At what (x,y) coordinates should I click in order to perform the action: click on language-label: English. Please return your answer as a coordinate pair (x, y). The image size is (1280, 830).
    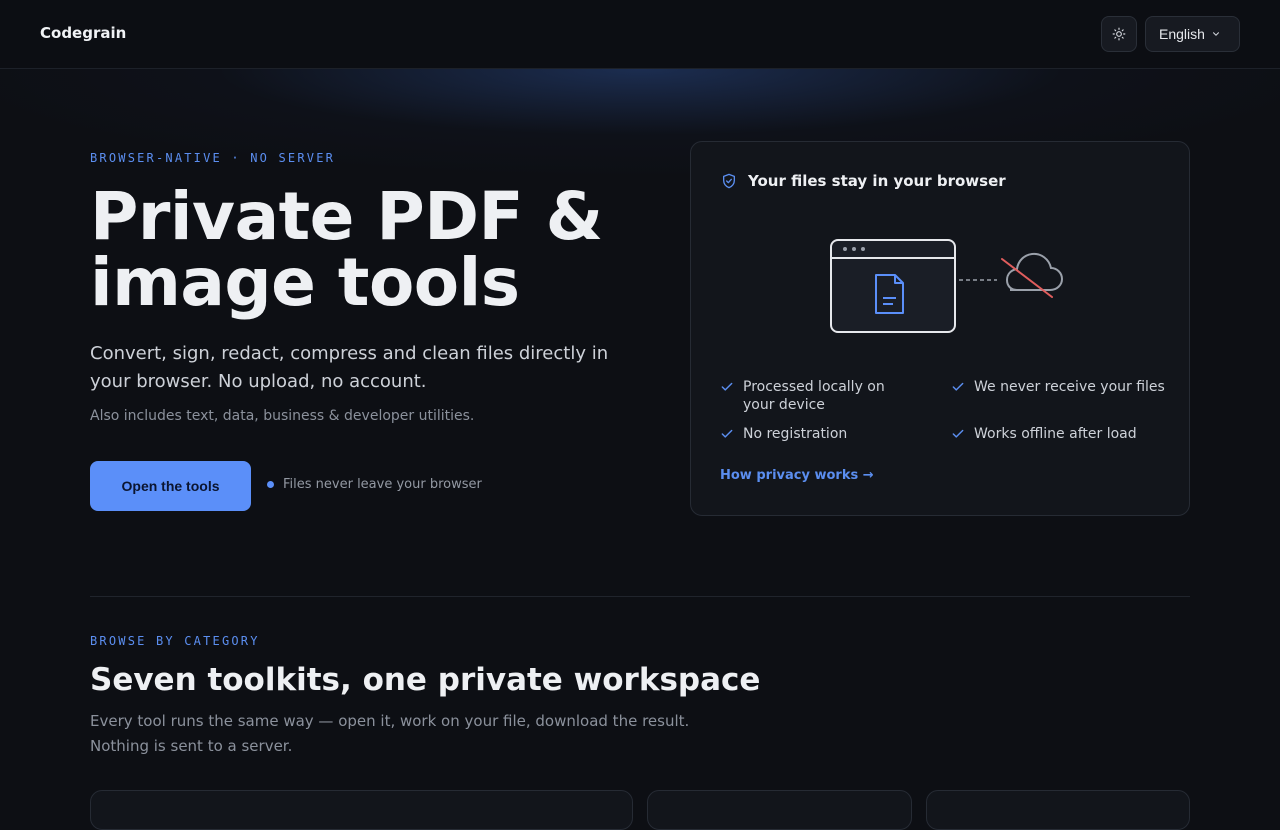
    Looking at the image, I should click on (1182, 34).